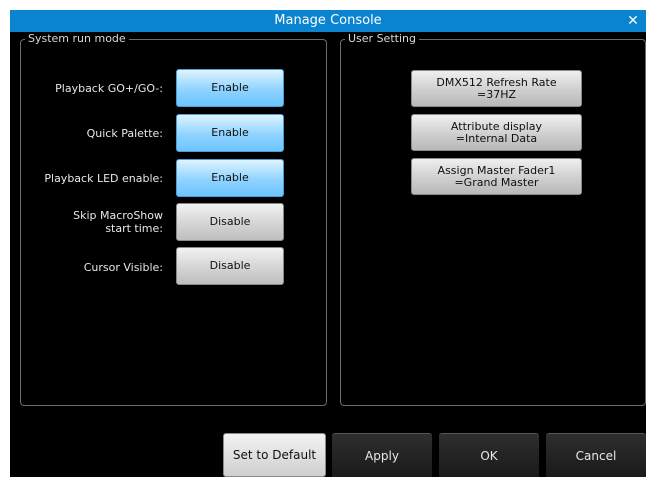 Image resolution: width=646 pixels, height=477 pixels. Describe the element at coordinates (118, 215) in the screenshot. I see `skip-macroshow-label-line1: Skip MacroShow` at that location.